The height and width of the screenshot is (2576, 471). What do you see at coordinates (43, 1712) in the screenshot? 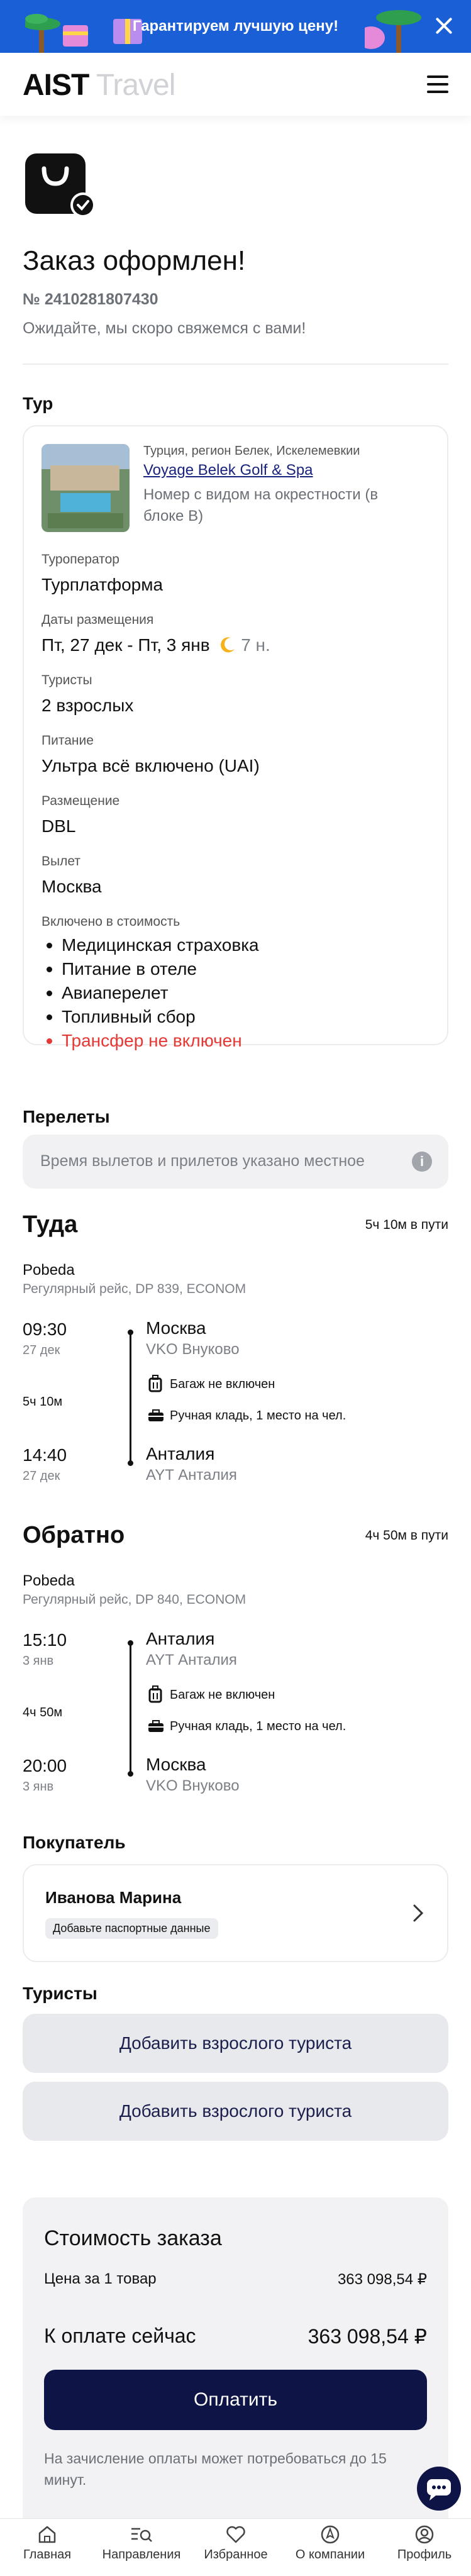
I see `flight-duration: 4ч 50м` at bounding box center [43, 1712].